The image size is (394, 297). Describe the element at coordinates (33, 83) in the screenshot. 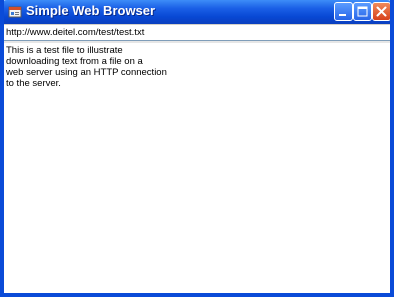

I see `content-line: to the server.` at that location.